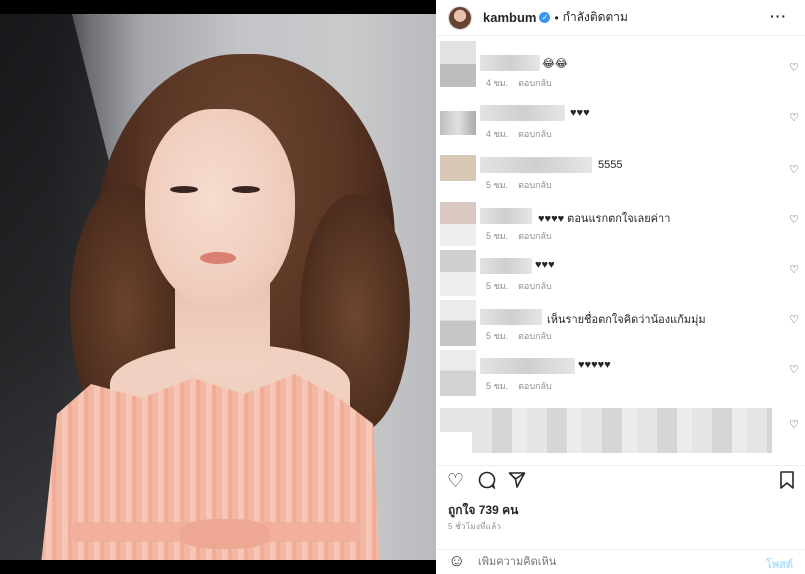  I want to click on likes-count: ถูกใจ 739 คน, so click(483, 510).